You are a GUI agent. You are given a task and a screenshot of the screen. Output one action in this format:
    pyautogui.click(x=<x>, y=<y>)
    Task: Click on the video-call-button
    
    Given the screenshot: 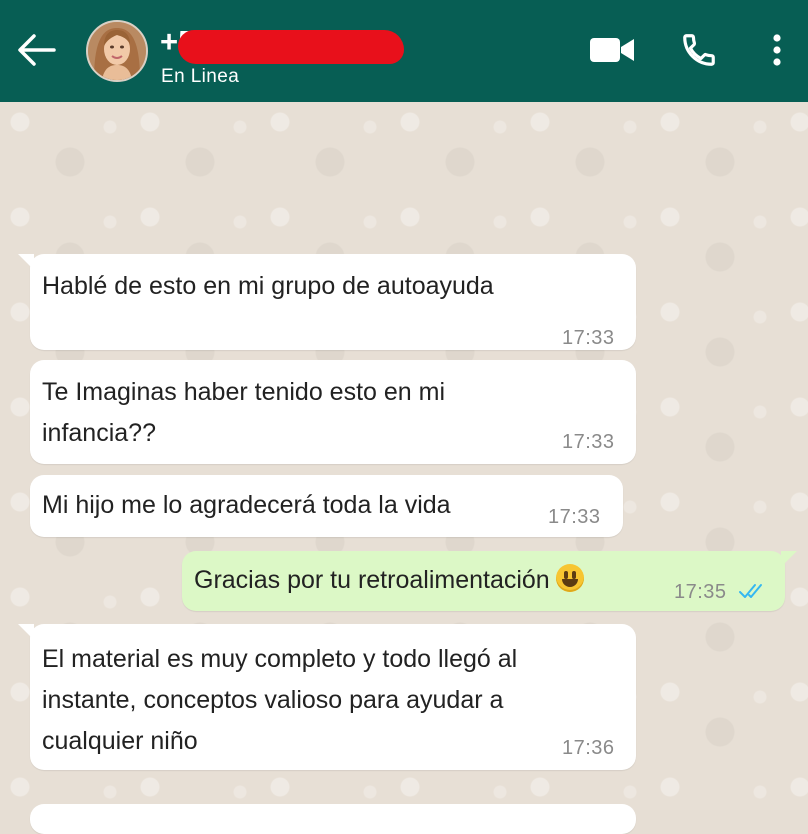 What is the action you would take?
    pyautogui.click(x=612, y=50)
    